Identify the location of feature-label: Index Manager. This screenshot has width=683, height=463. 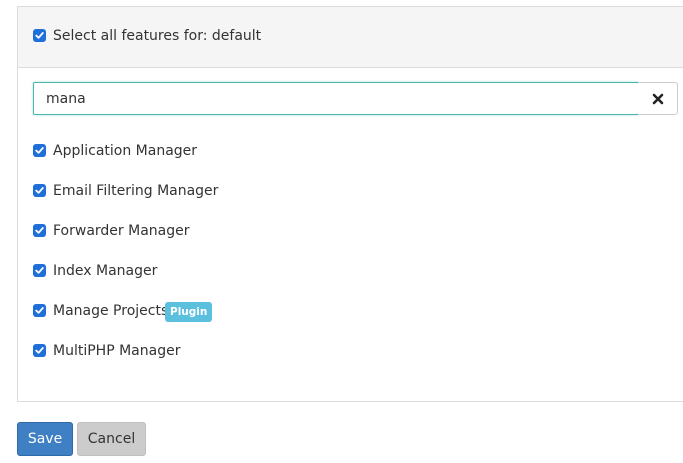
(105, 271).